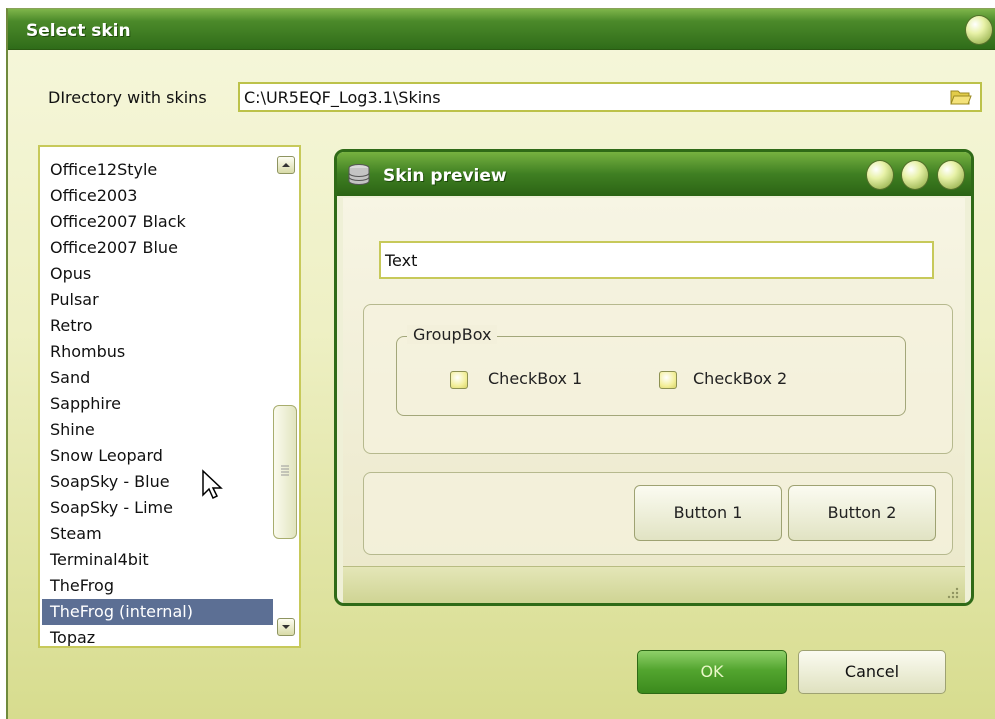 The height and width of the screenshot is (719, 995). I want to click on maximize-orb-button, so click(915, 175).